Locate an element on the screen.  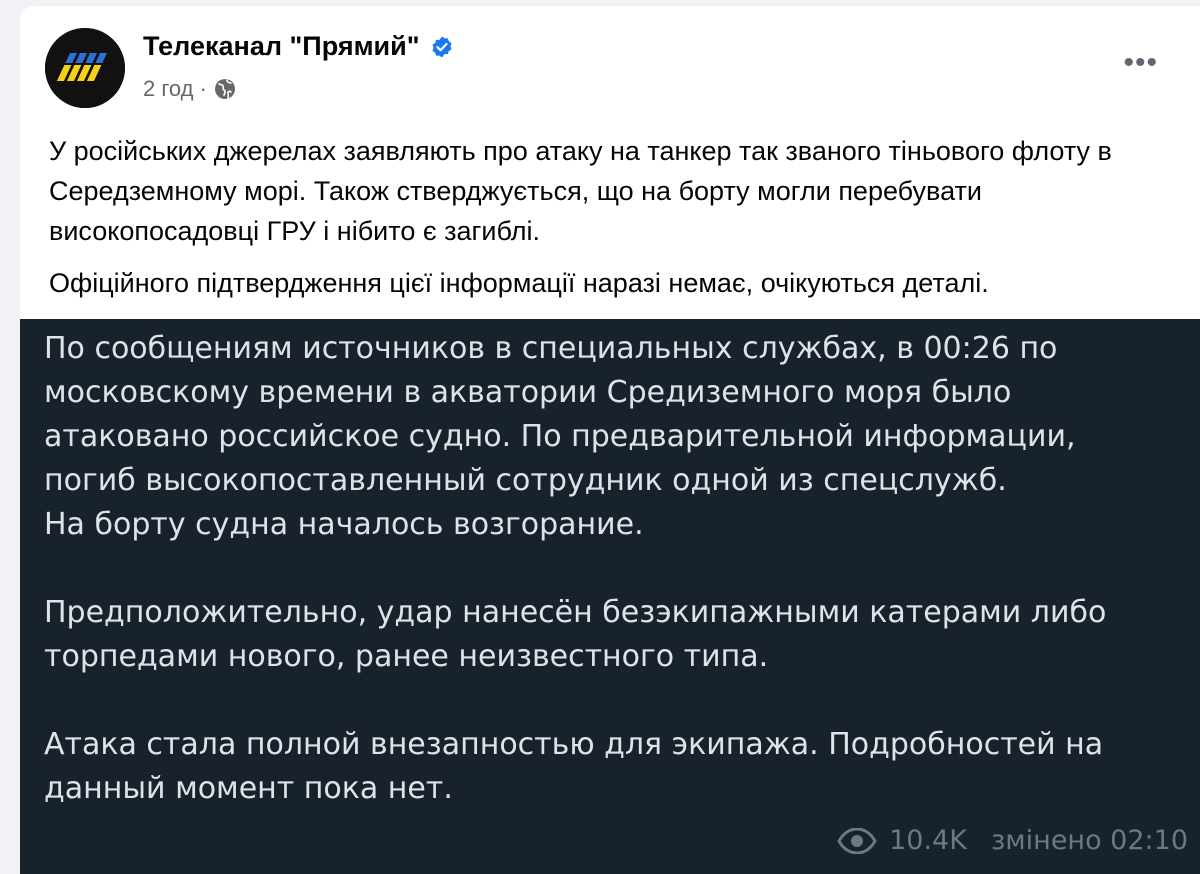
image-footer: 10.4K змінено 02:10 is located at coordinates (1012, 840).